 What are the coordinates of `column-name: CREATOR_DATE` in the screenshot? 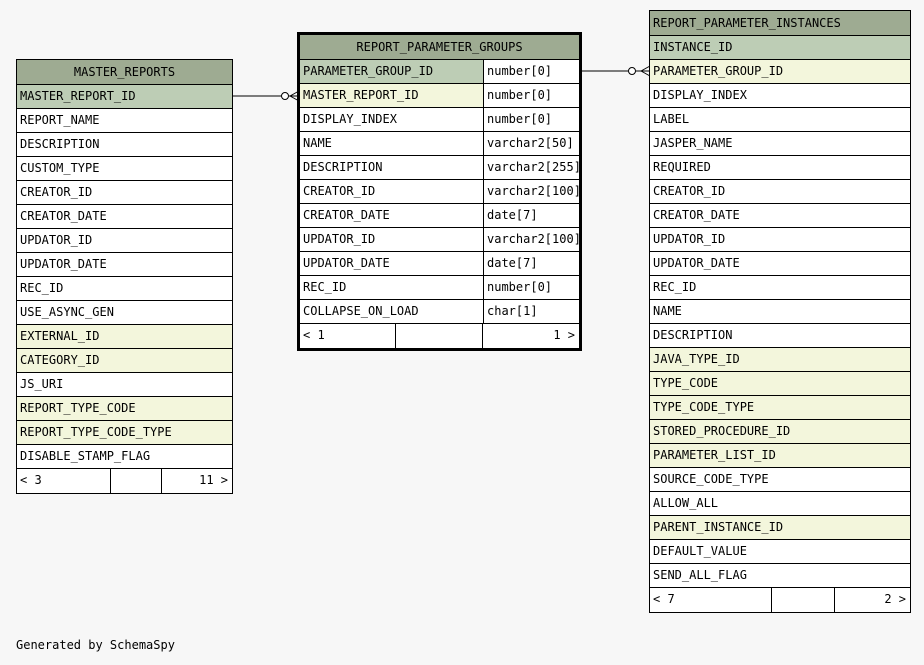 It's located at (63, 216).